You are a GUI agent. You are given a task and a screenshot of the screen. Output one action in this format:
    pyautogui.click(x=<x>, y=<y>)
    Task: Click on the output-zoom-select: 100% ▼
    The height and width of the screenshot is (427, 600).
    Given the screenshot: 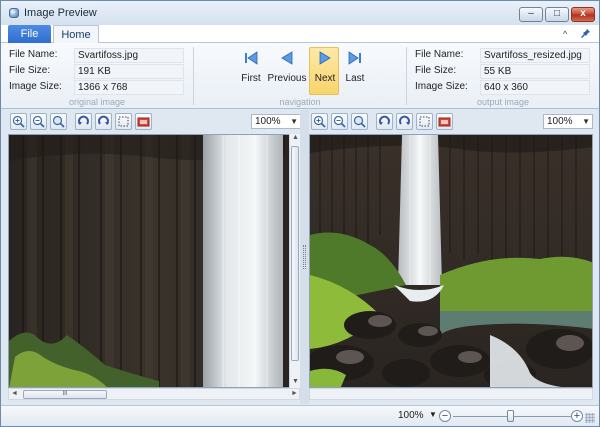 What is the action you would take?
    pyautogui.click(x=568, y=121)
    